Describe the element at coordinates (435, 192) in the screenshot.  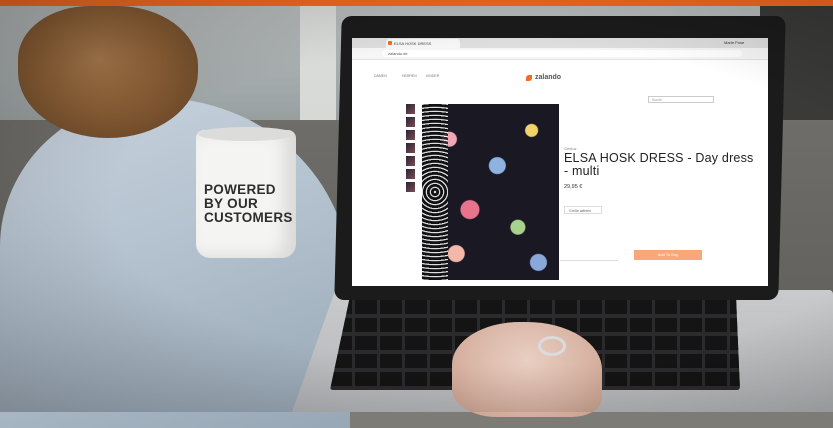
I see `product-image-dots` at that location.